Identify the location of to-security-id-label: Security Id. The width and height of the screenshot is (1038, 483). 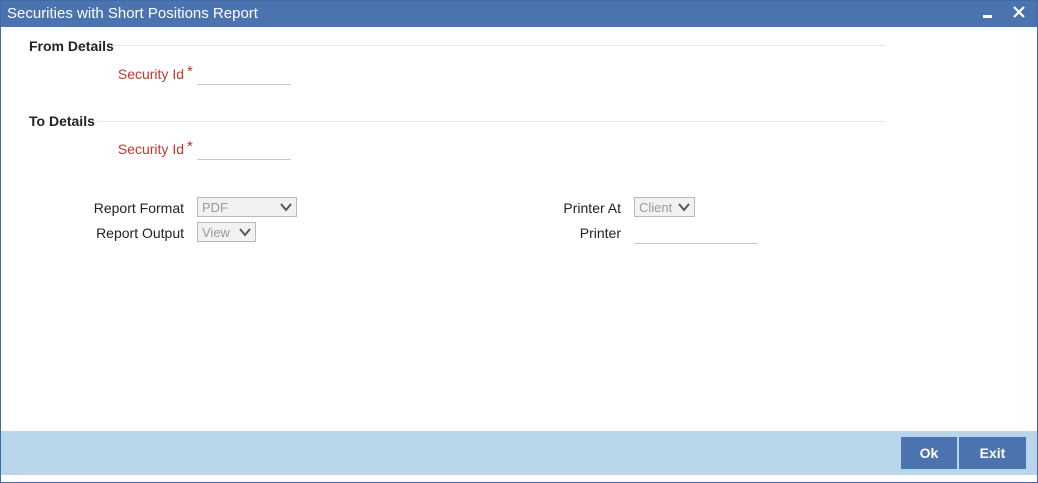
(150, 149).